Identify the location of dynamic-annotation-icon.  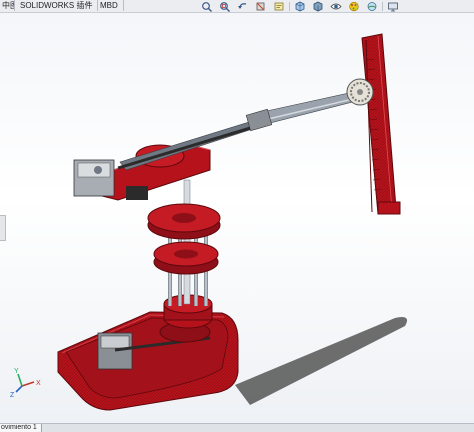
(279, 6).